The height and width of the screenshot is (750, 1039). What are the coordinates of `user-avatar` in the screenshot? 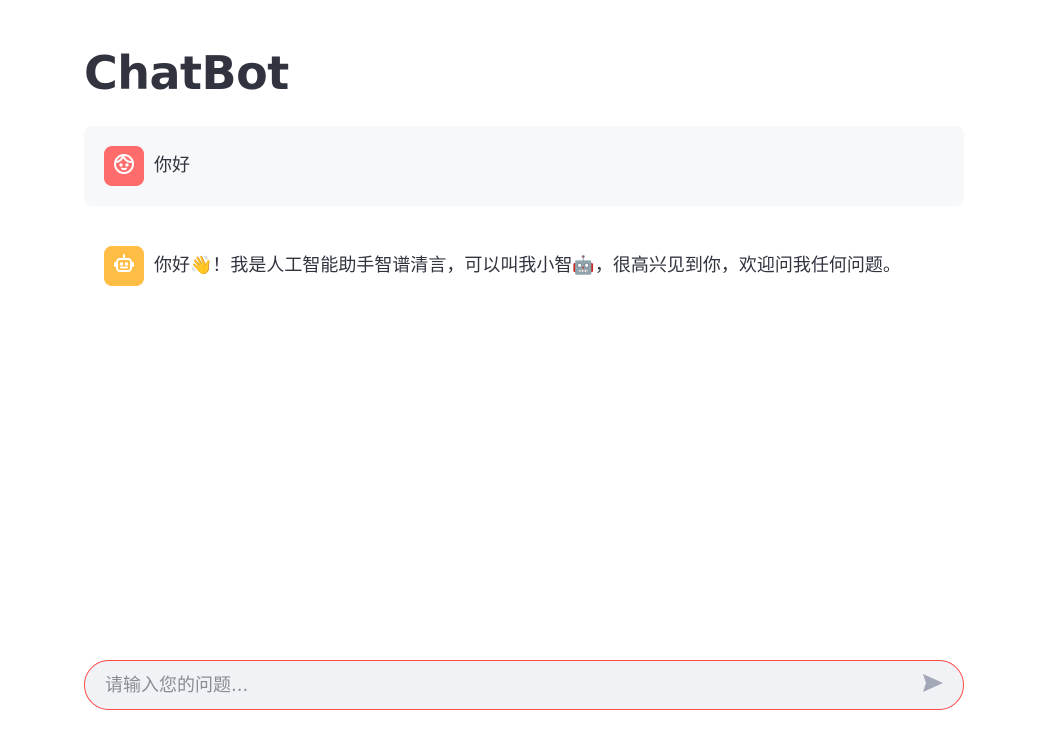 It's located at (124, 166).